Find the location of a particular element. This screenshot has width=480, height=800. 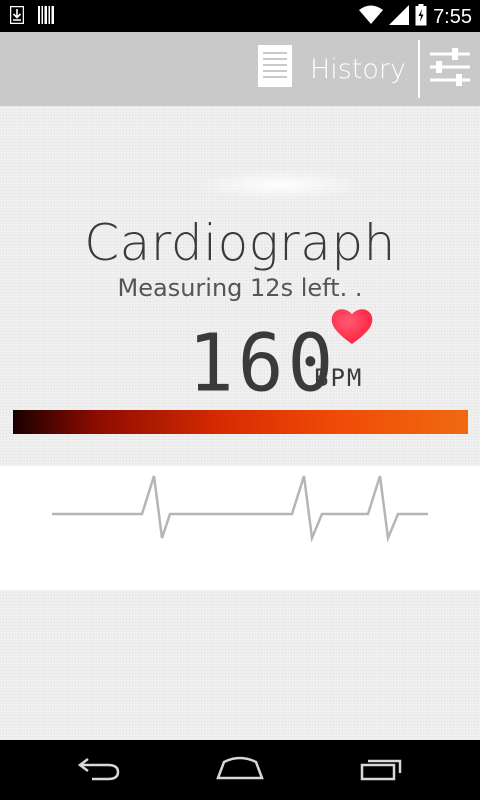

sliders-icon is located at coordinates (450, 69).